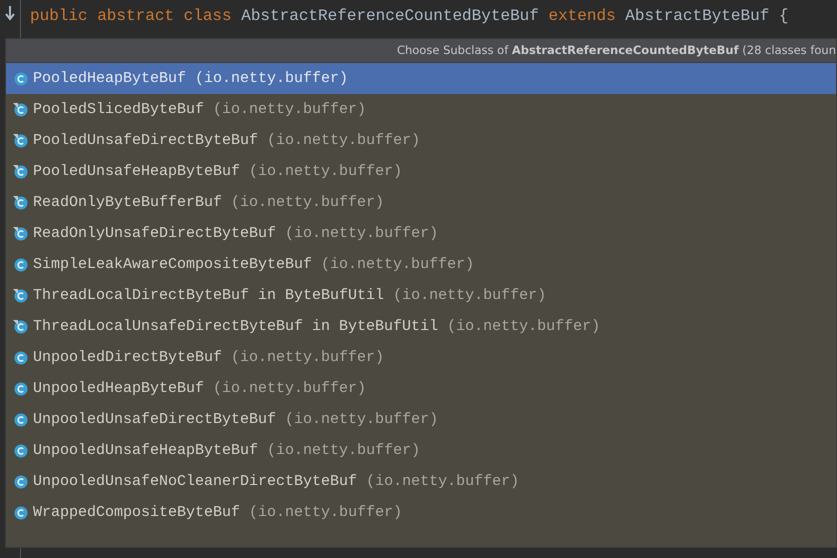  Describe the element at coordinates (421, 109) in the screenshot. I see `subclass-item: PooledSlicedByteBuf (io.netty.buffer)` at that location.